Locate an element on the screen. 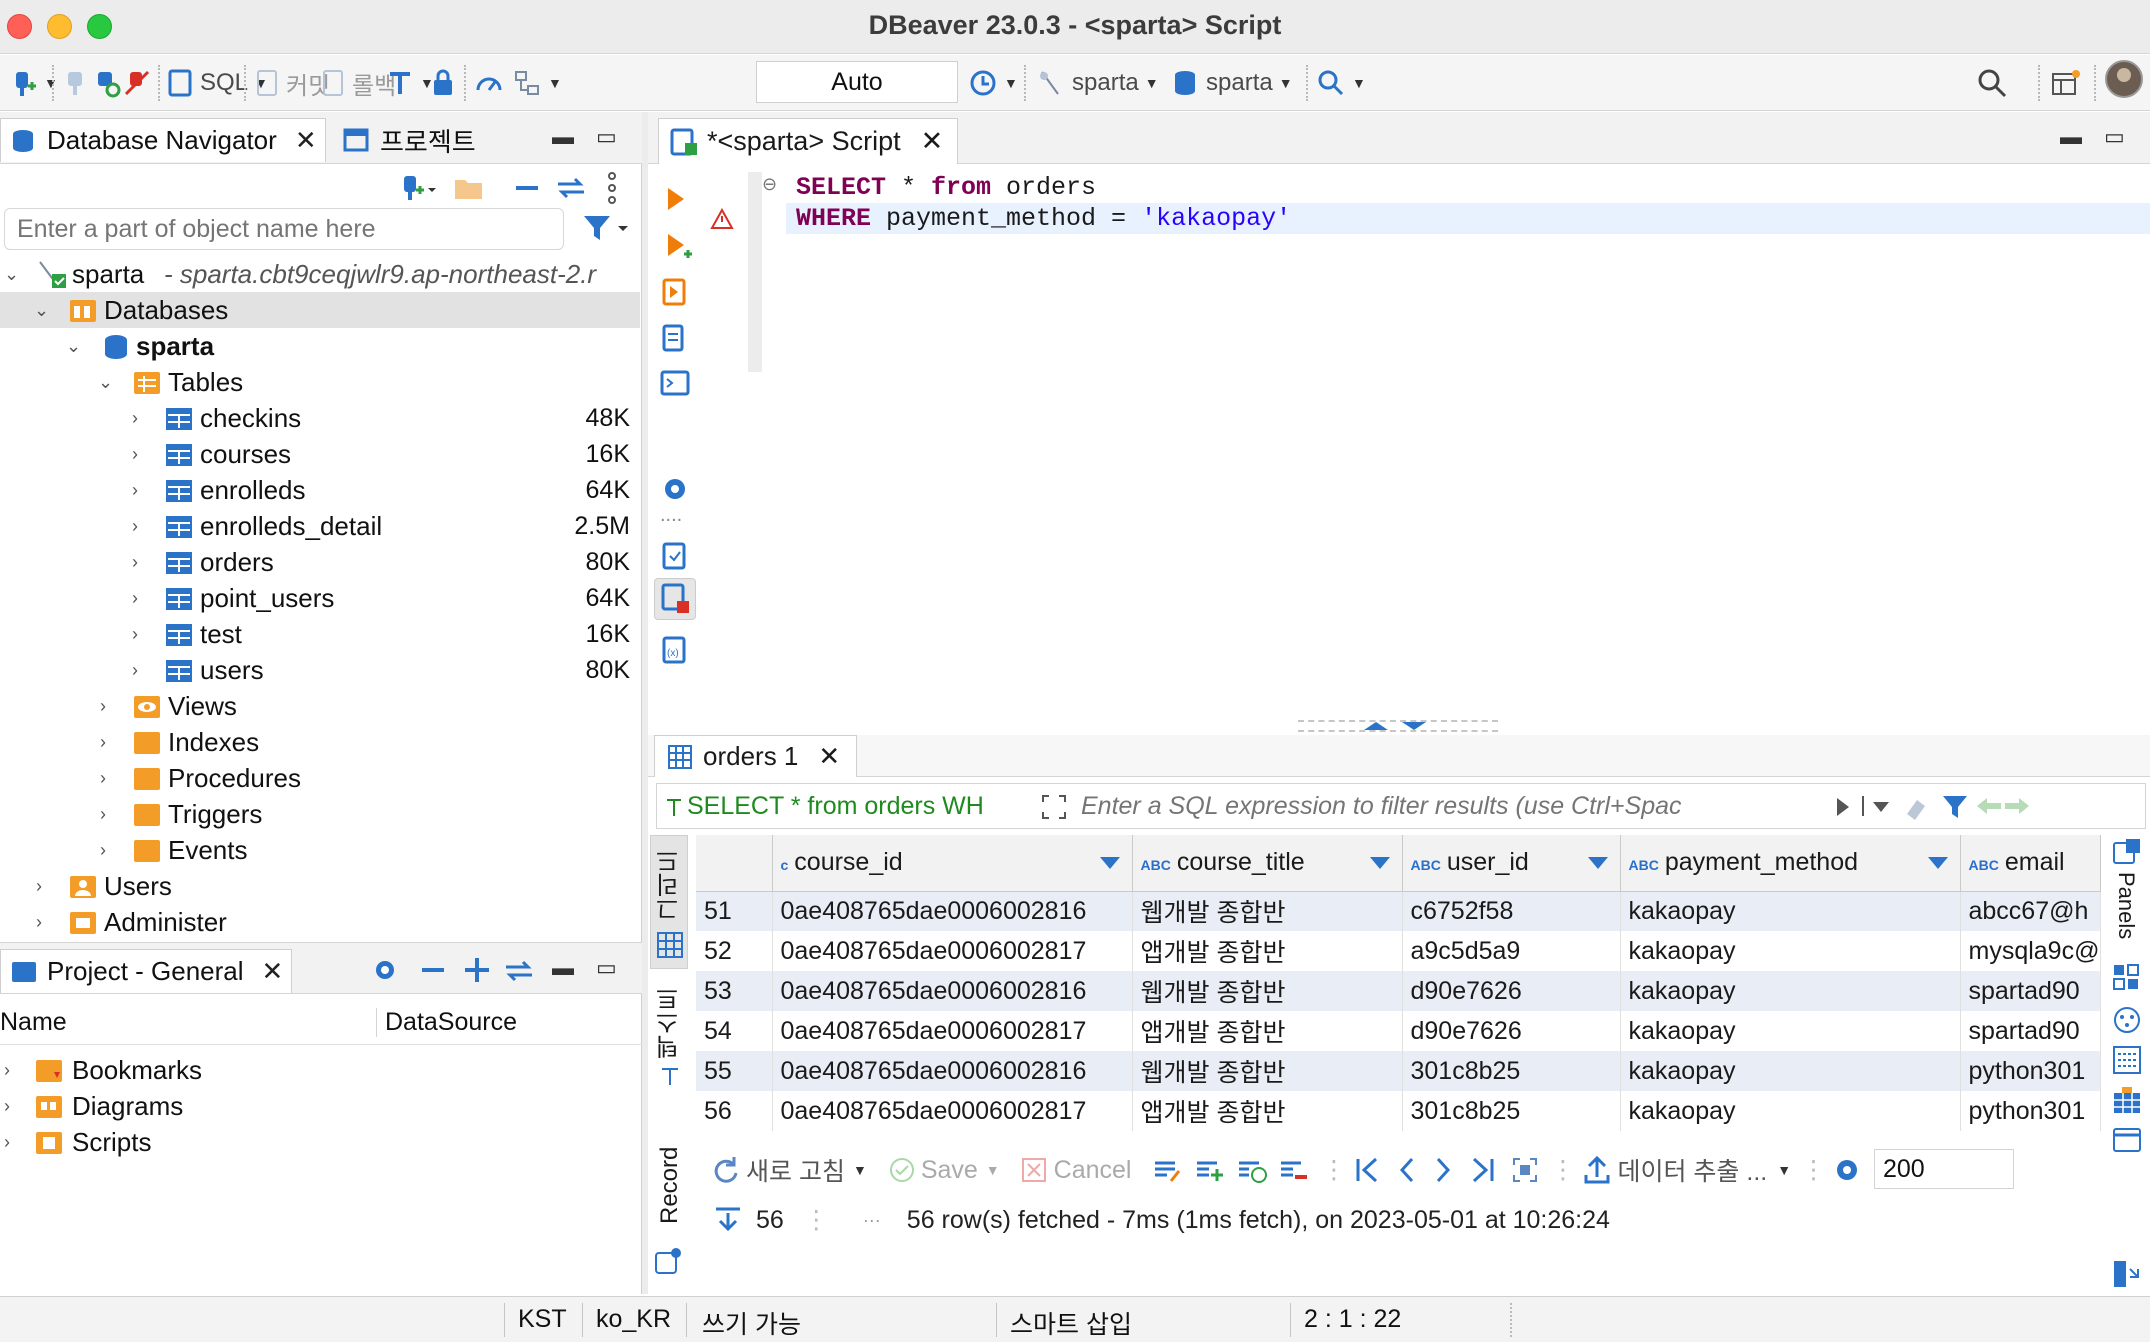  cancel-button: Cancel is located at coordinates (1075, 1170).